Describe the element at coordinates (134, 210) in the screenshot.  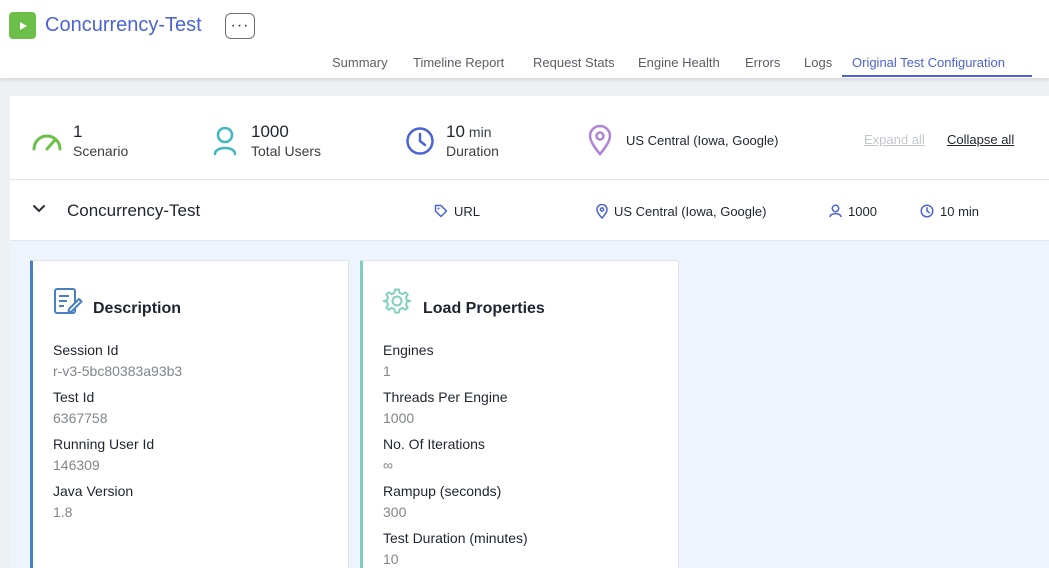
I see `scenario-name: Concurrency-Test` at that location.